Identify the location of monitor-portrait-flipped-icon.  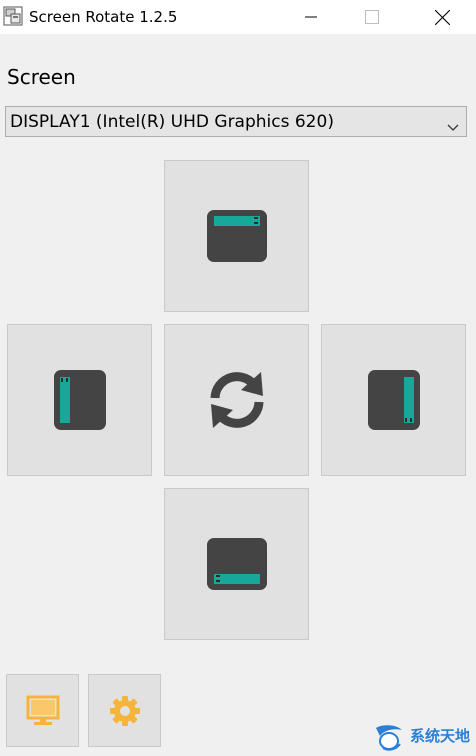
(393, 400).